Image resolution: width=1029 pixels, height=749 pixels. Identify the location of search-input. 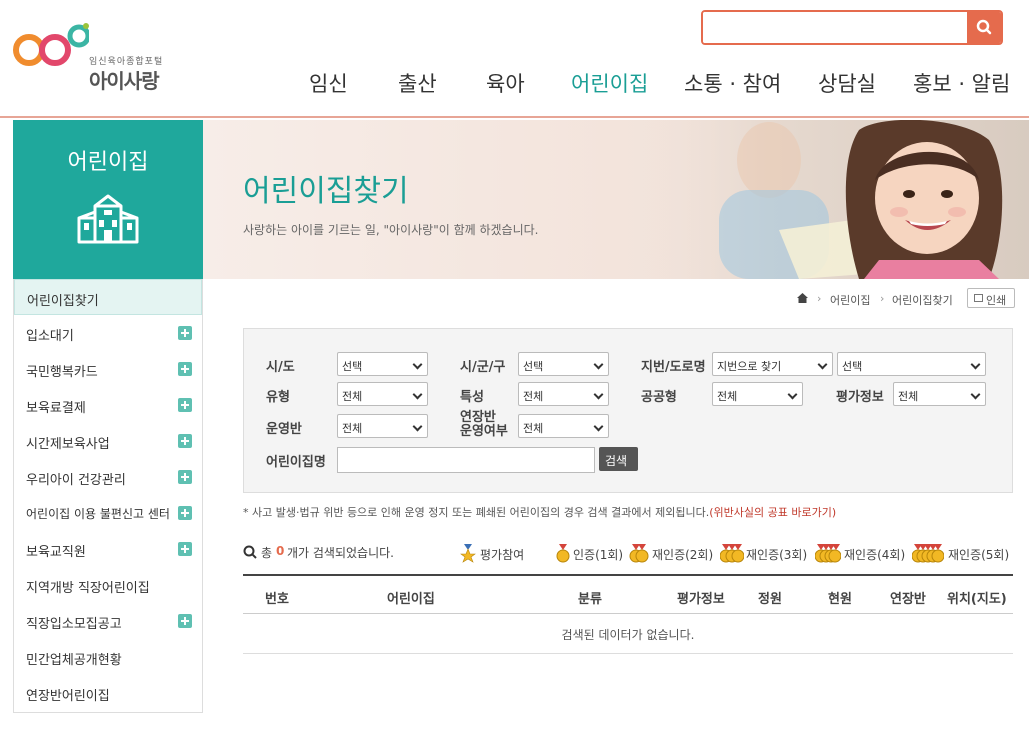
(836, 27).